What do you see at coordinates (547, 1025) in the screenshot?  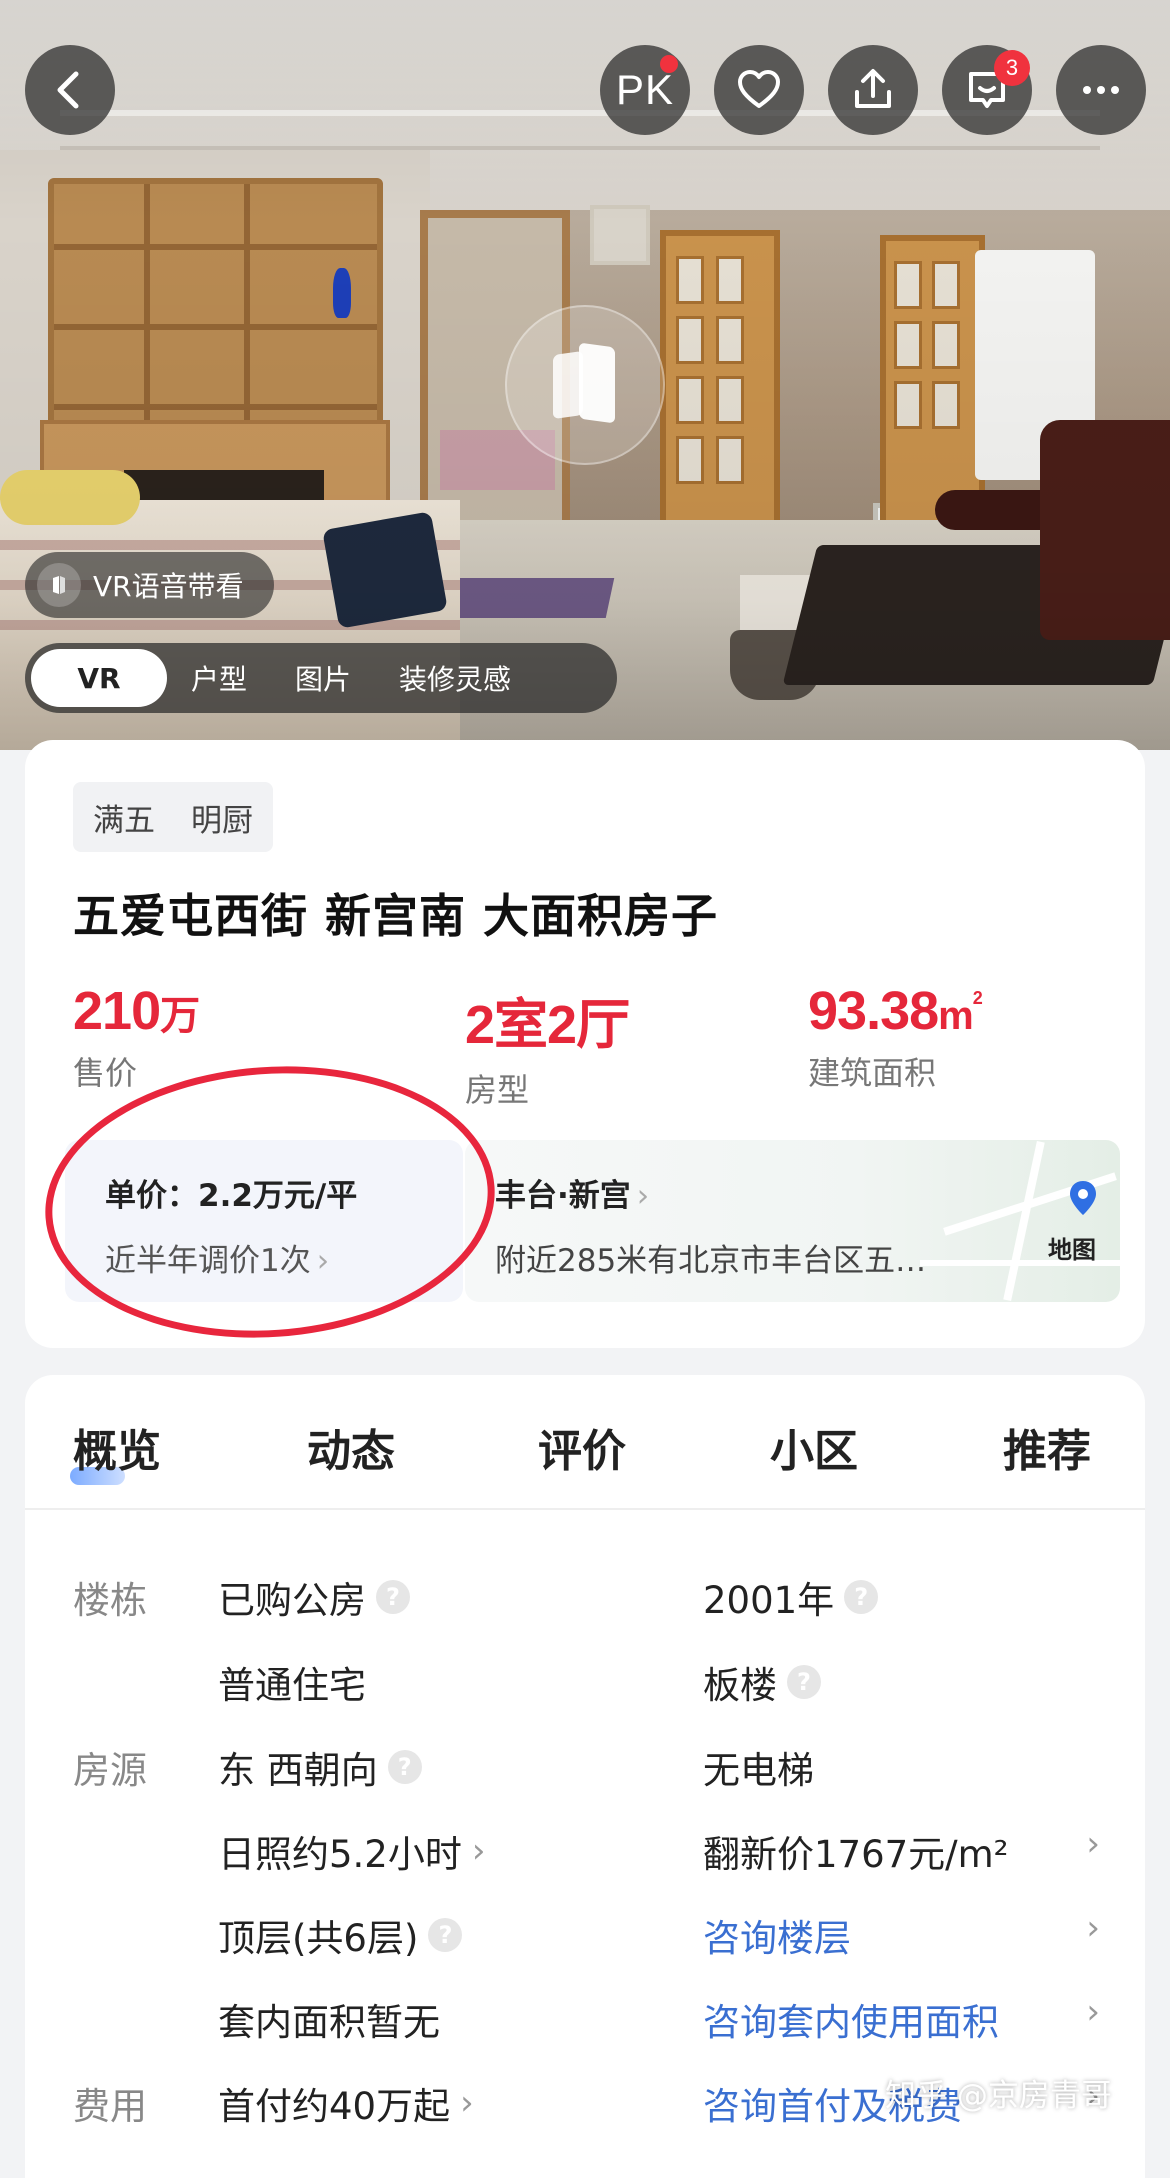 I see `layout-value: 2室2厅` at bounding box center [547, 1025].